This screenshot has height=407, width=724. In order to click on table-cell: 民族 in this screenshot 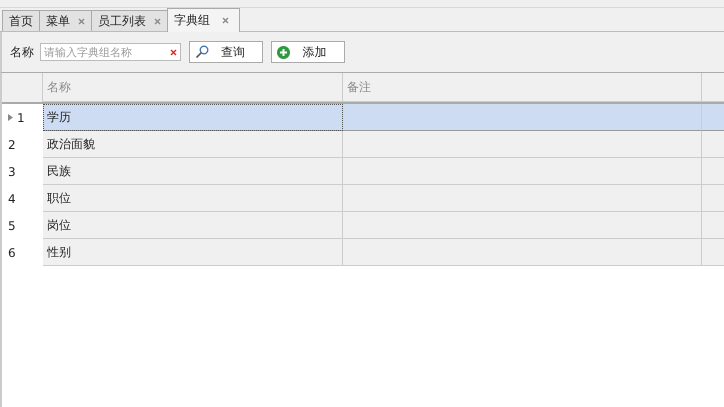, I will do `click(193, 171)`.